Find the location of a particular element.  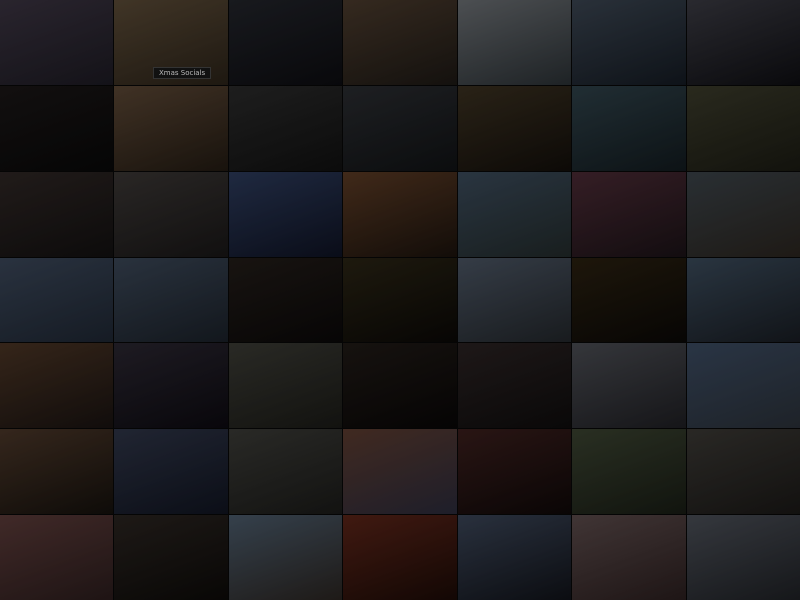

photo-tile-palace-at-night is located at coordinates (743, 42).